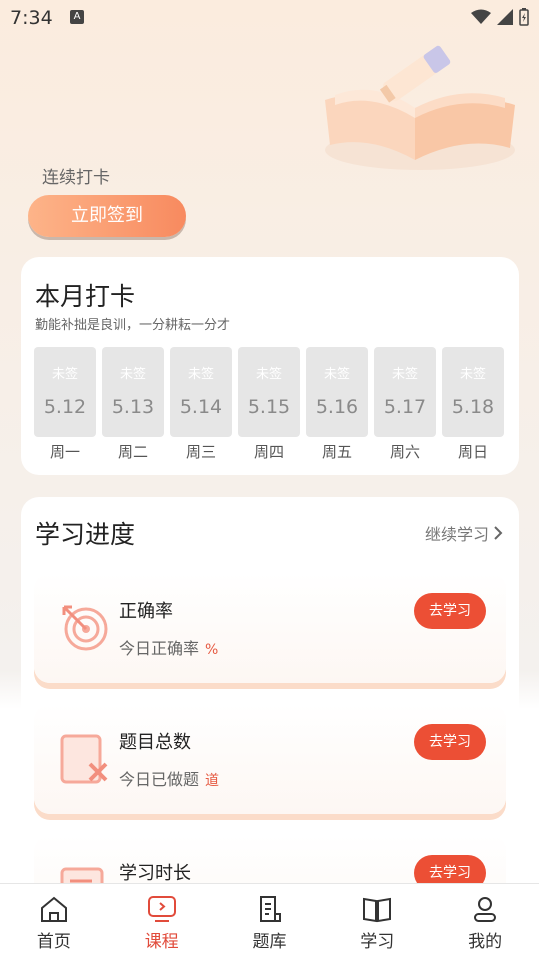 The image size is (539, 959). Describe the element at coordinates (336, 452) in the screenshot. I see `day-weekday: 周五` at that location.